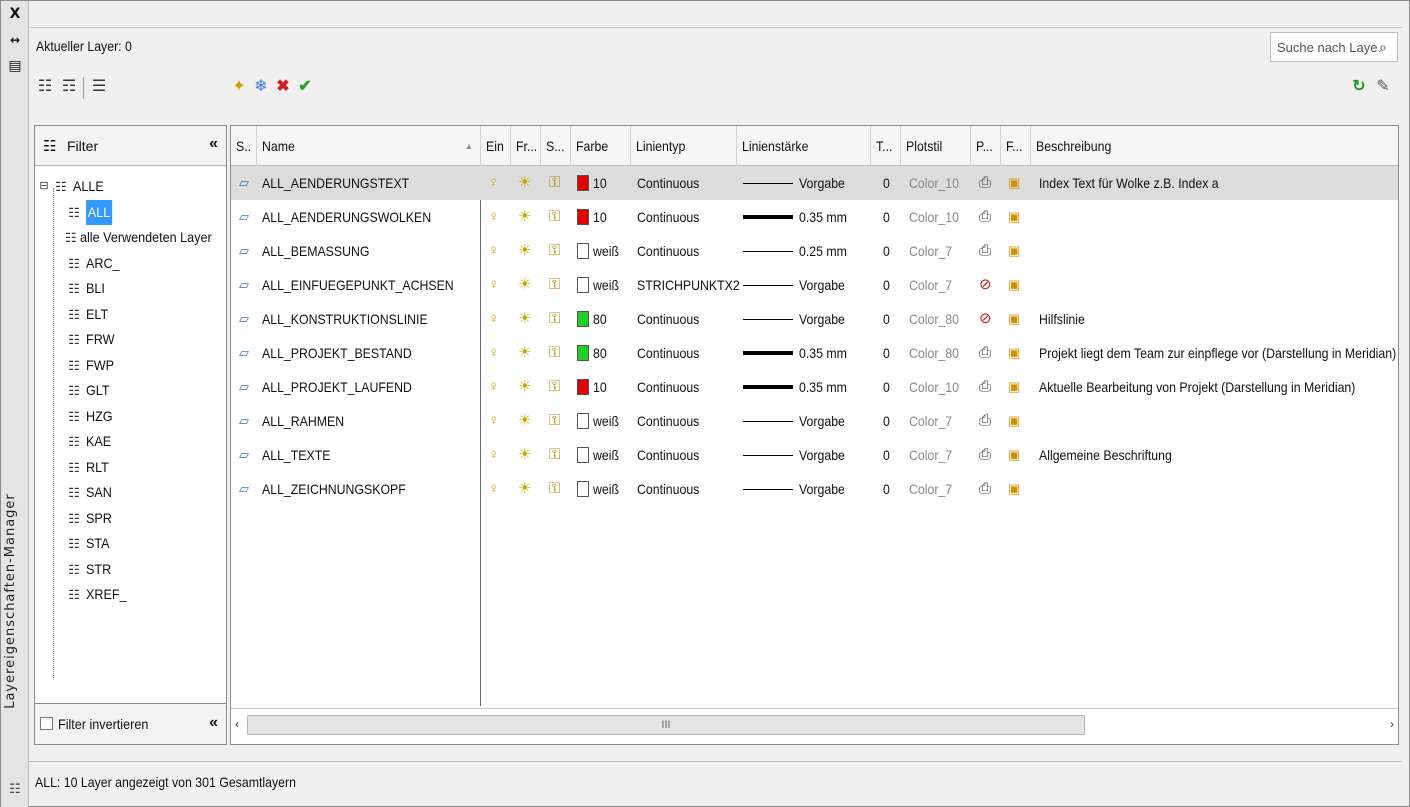  What do you see at coordinates (936, 146) in the screenshot?
I see `col-plotstyle-header: Plotstil` at bounding box center [936, 146].